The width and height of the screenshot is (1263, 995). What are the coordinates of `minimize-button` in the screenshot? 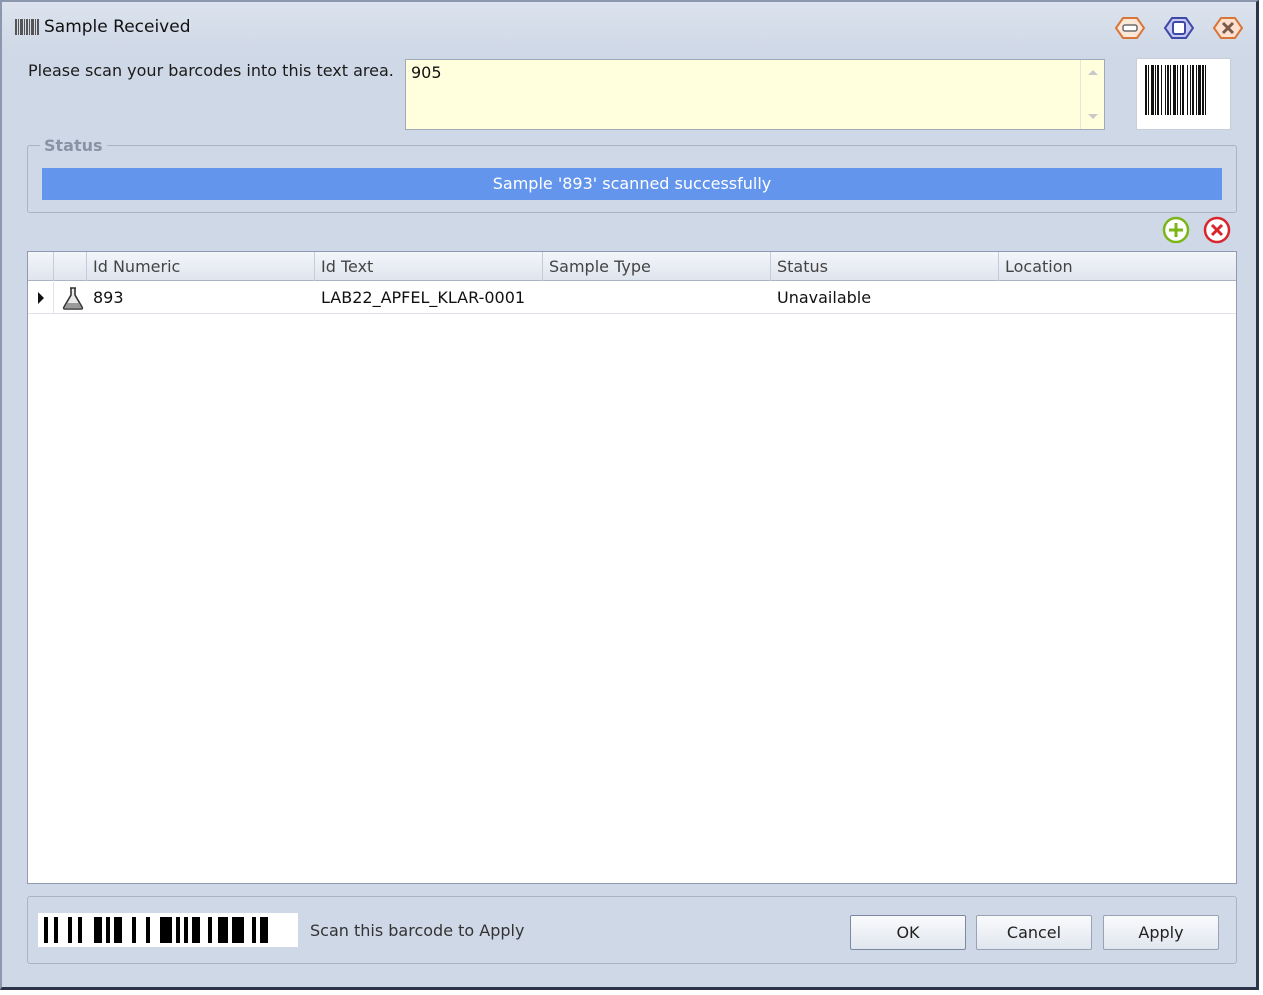 It's located at (1130, 28).